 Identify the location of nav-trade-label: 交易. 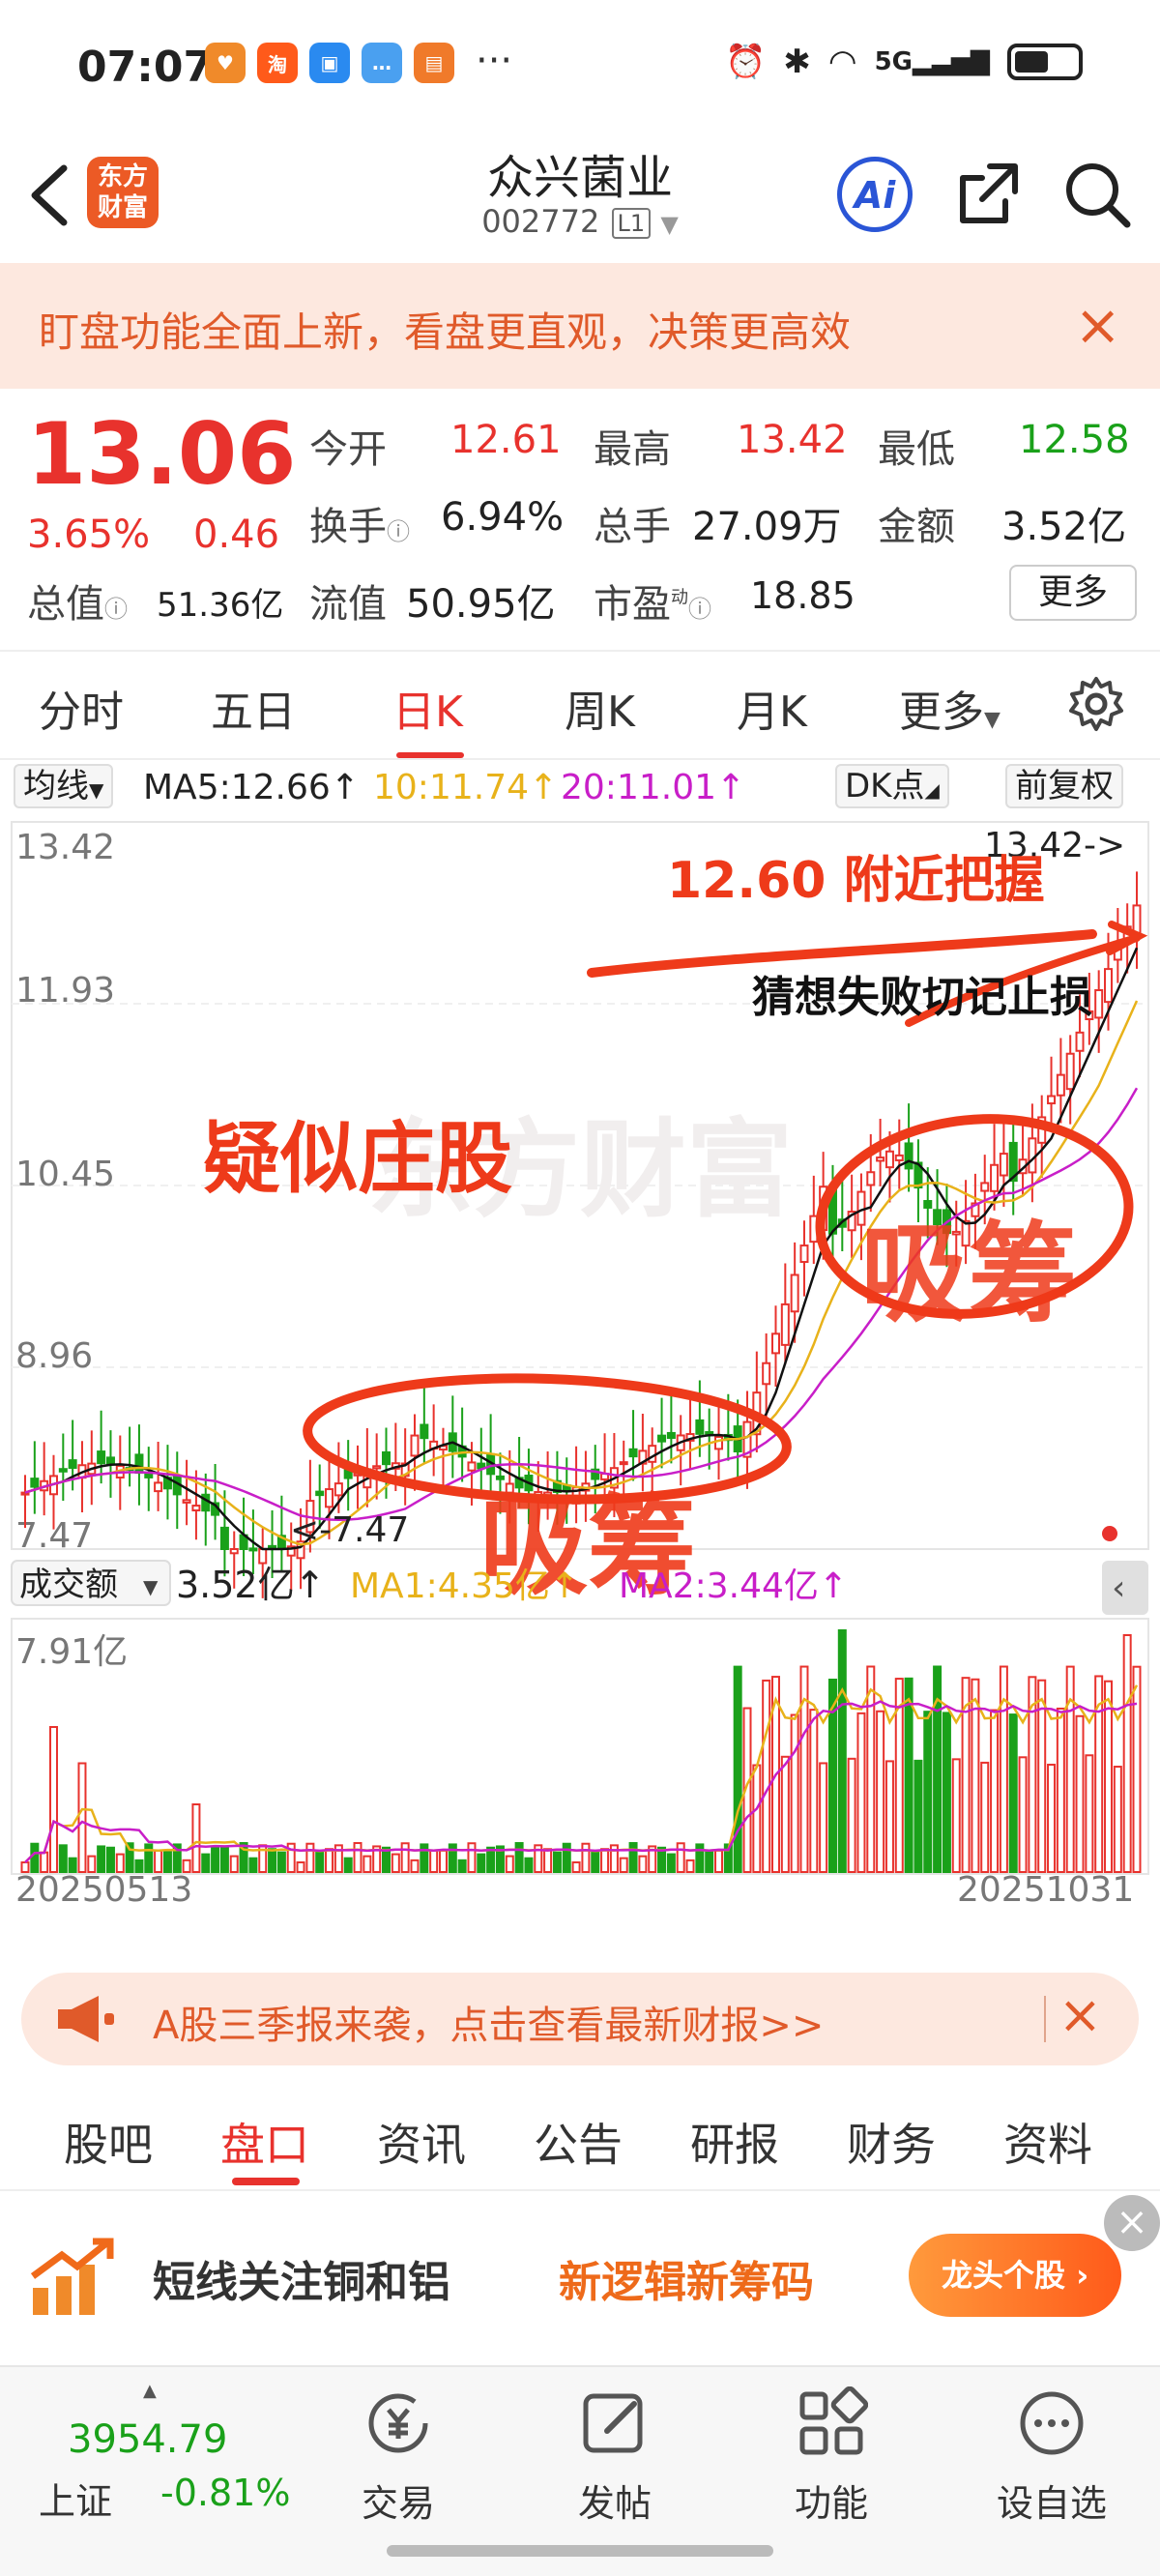
(398, 2503).